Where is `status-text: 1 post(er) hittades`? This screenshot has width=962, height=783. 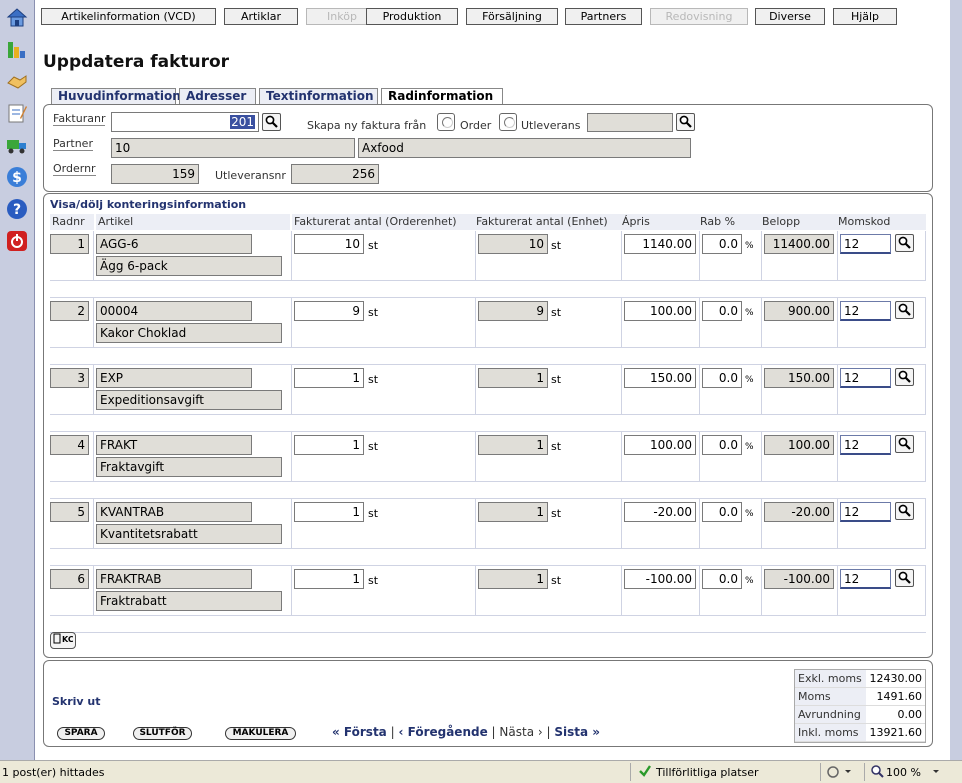
status-text: 1 post(er) hittades is located at coordinates (53, 772).